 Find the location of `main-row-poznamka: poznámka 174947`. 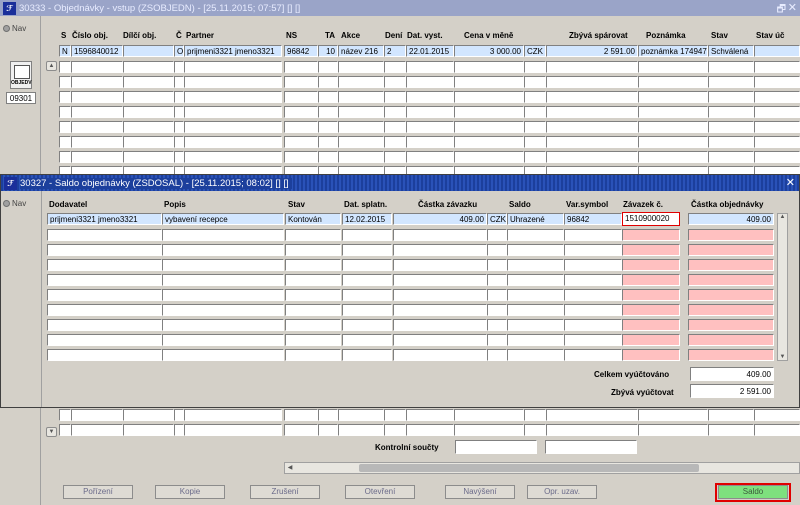

main-row-poznamka: poznámka 174947 is located at coordinates (673, 51).